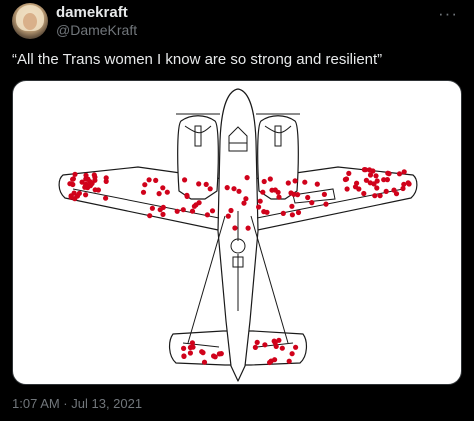 This screenshot has width=474, height=421. I want to click on more-options-icon: ···, so click(448, 14).